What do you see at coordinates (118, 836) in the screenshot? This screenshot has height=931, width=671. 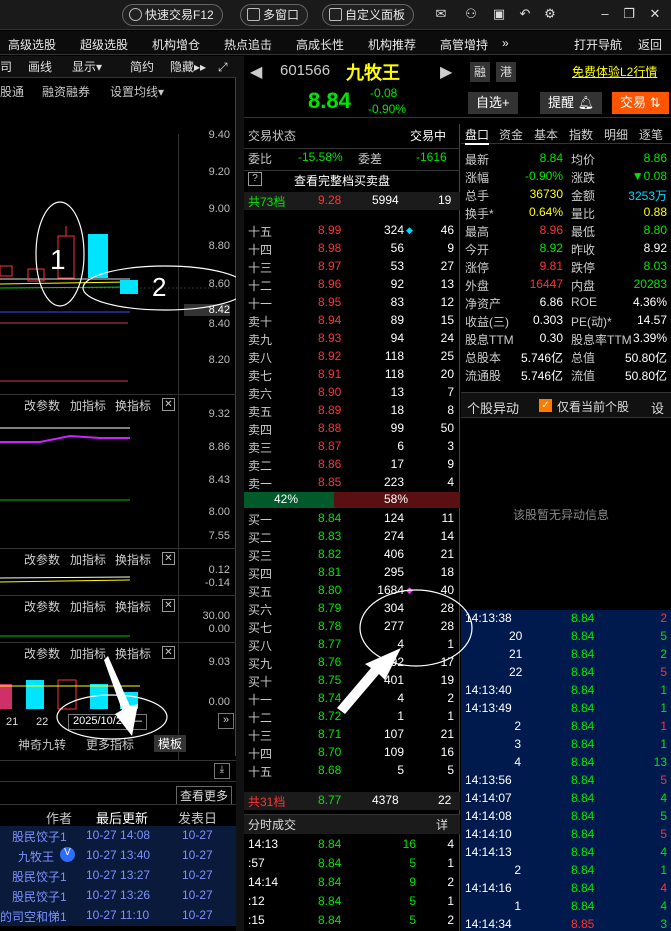 I see `list-item: 股民饺子1 10-27 14:08 10-27` at bounding box center [118, 836].